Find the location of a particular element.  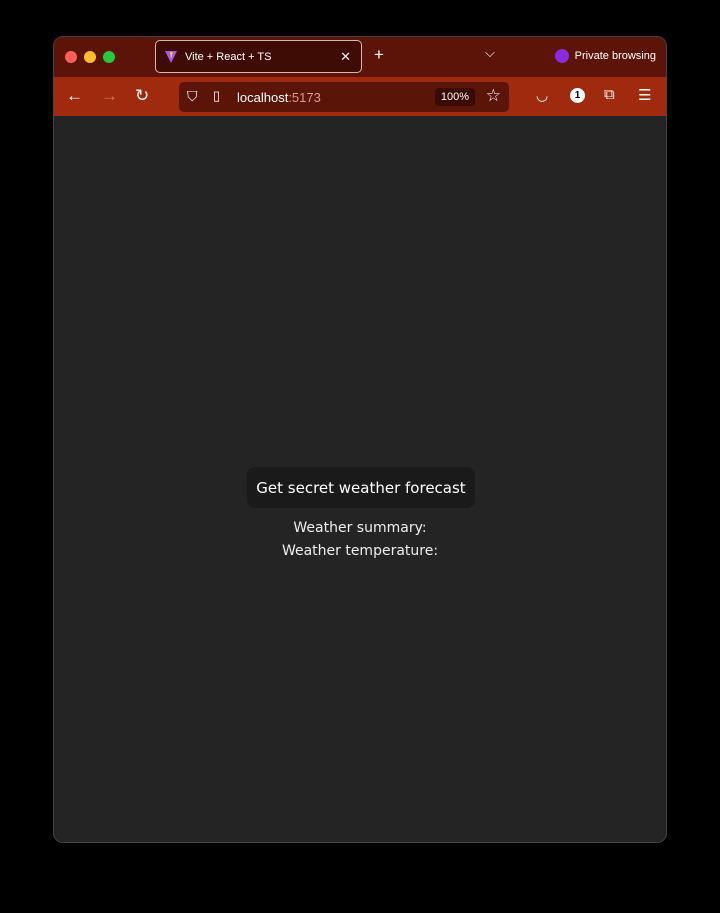

back-icon: ← is located at coordinates (74, 96).